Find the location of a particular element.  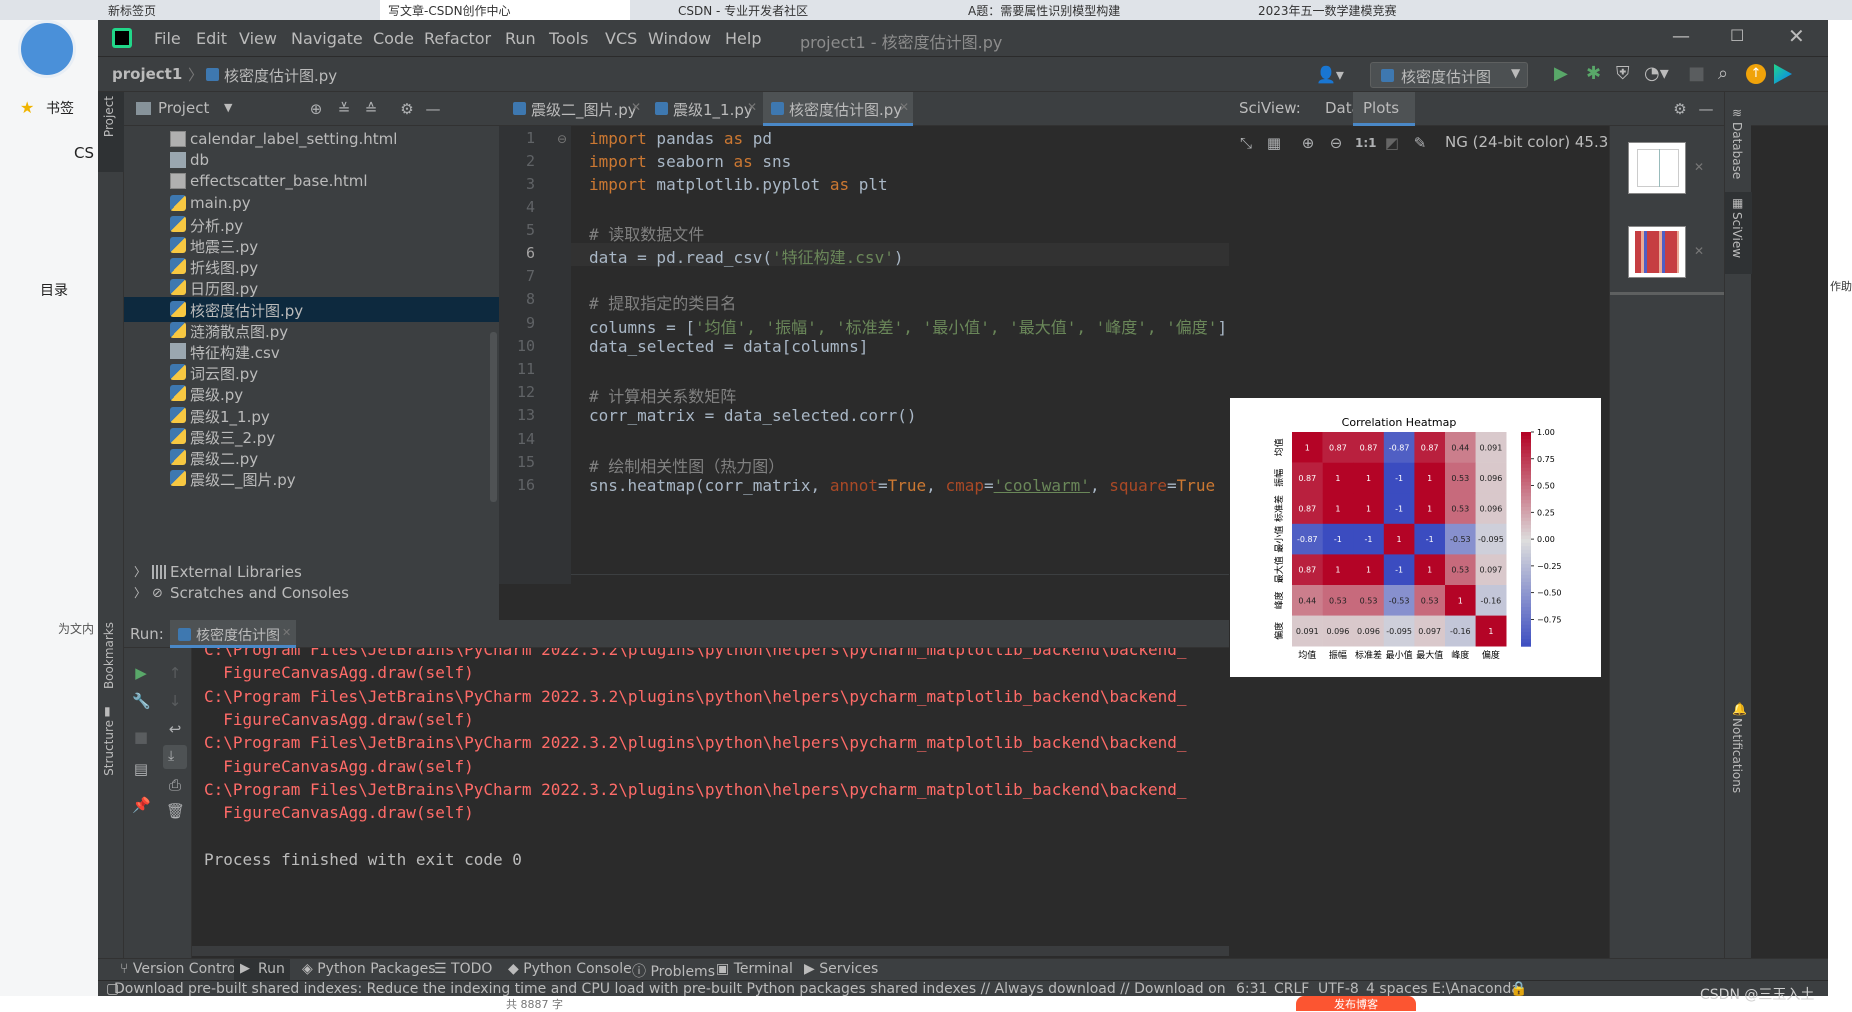

browser-tab: A题：需要属性识别模型构建 is located at coordinates (1085, 10).